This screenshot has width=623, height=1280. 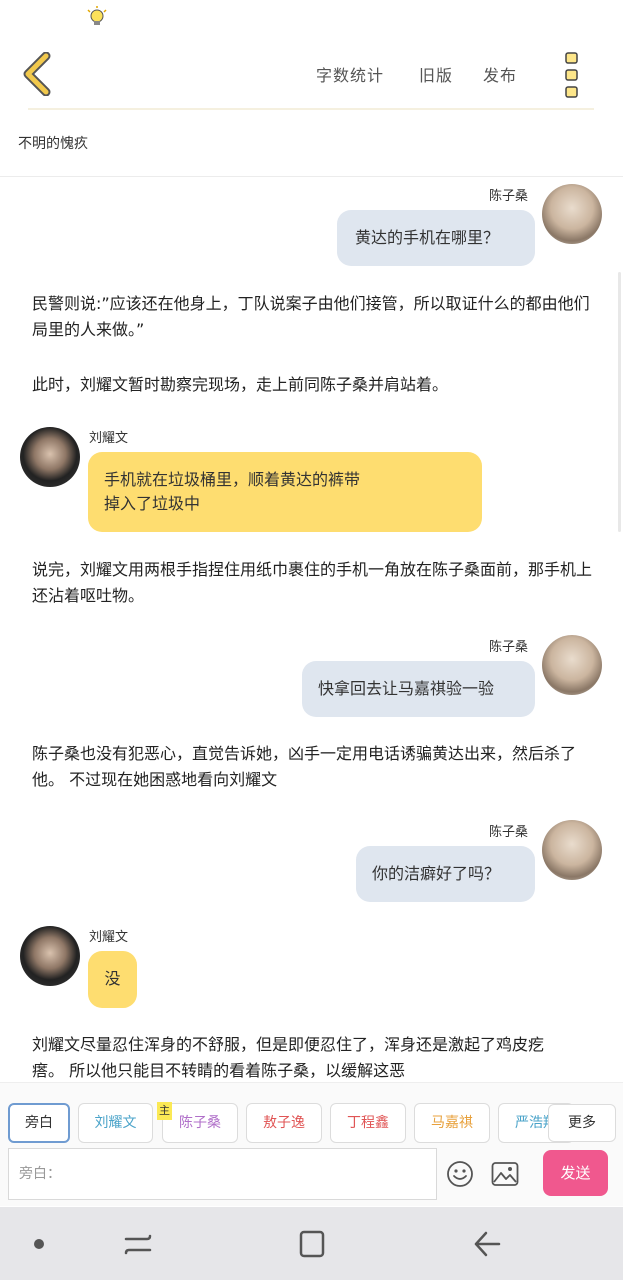 I want to click on bubble-text: 没, so click(x=112, y=978).